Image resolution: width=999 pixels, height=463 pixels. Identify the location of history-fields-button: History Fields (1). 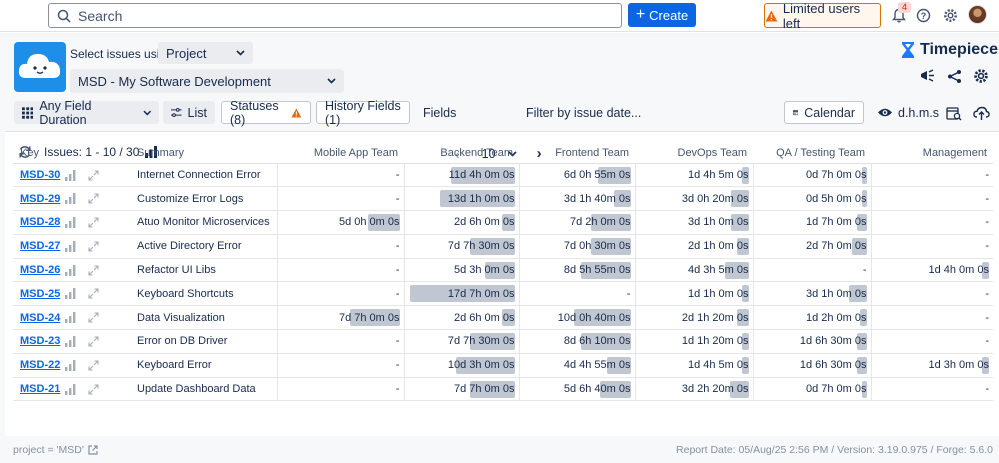
(363, 113).